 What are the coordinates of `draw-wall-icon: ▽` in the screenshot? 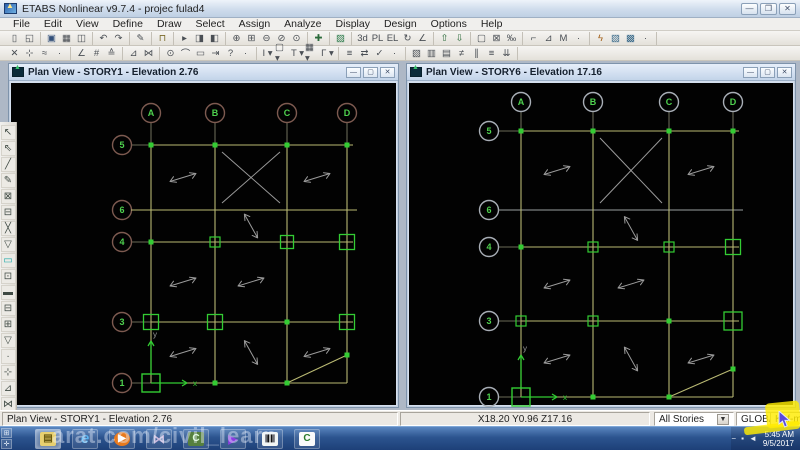 It's located at (8, 244).